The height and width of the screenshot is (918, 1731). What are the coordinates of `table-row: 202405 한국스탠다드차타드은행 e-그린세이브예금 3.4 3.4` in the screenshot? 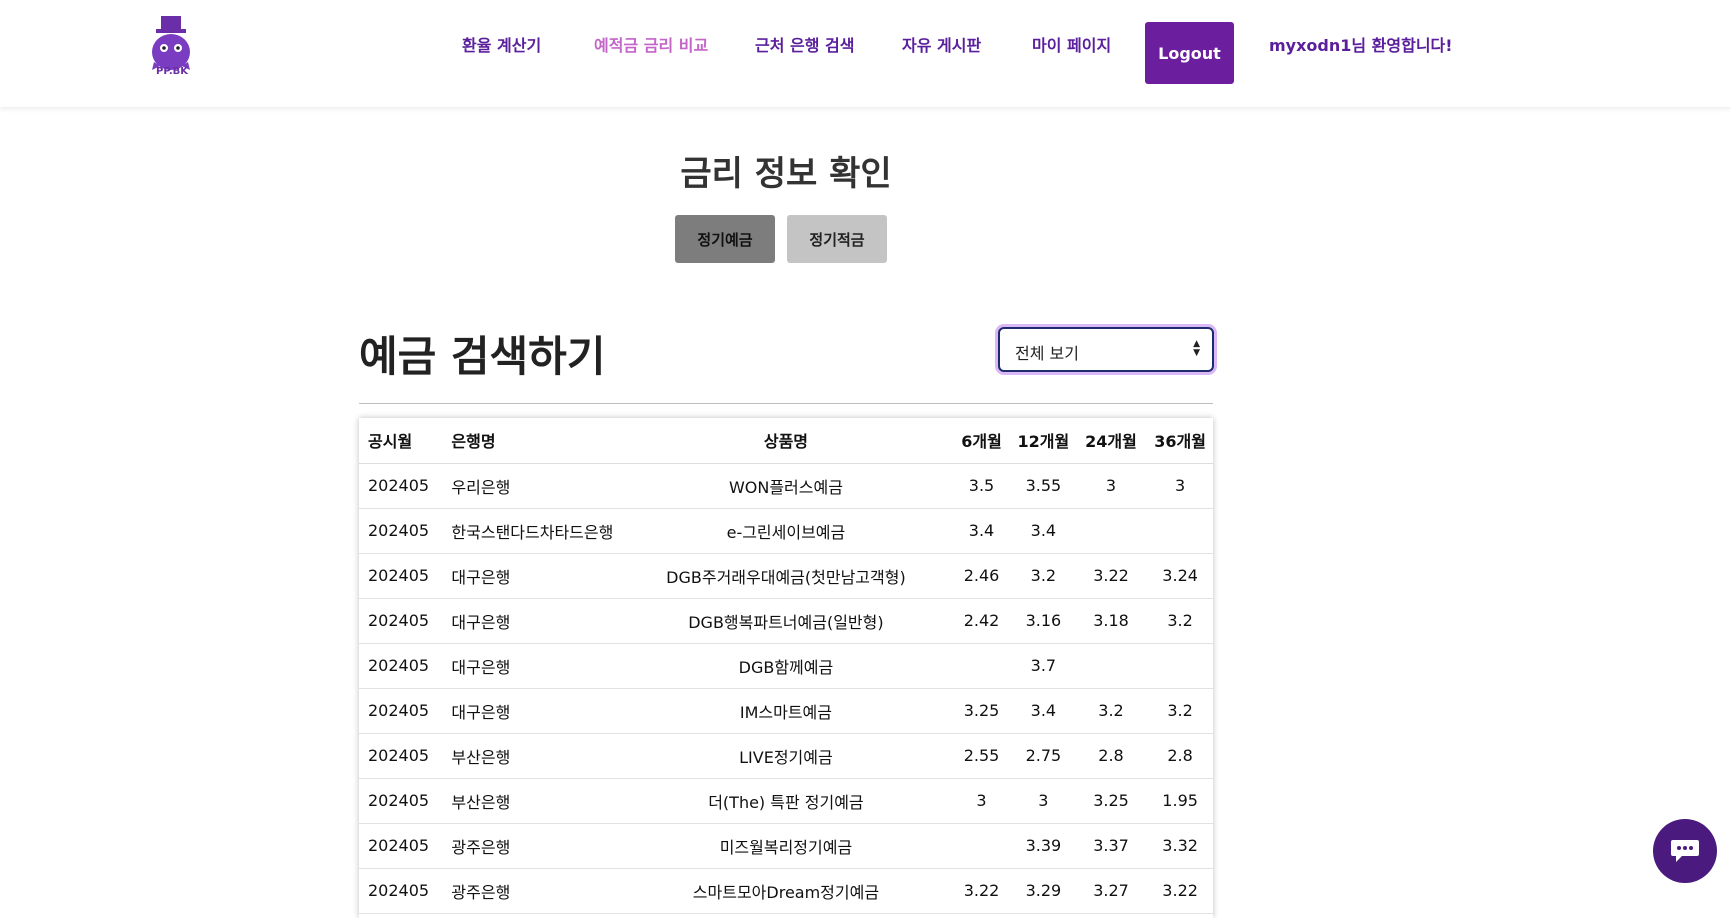 It's located at (786, 531).